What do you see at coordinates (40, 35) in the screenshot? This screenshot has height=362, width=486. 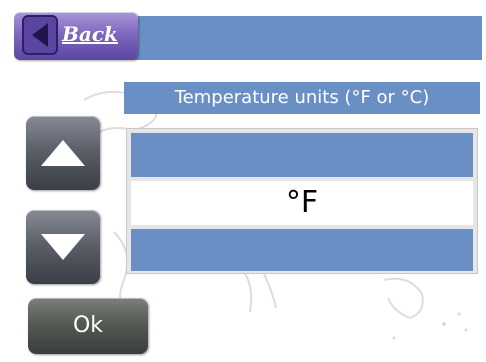 I see `left-arrow-icon` at bounding box center [40, 35].